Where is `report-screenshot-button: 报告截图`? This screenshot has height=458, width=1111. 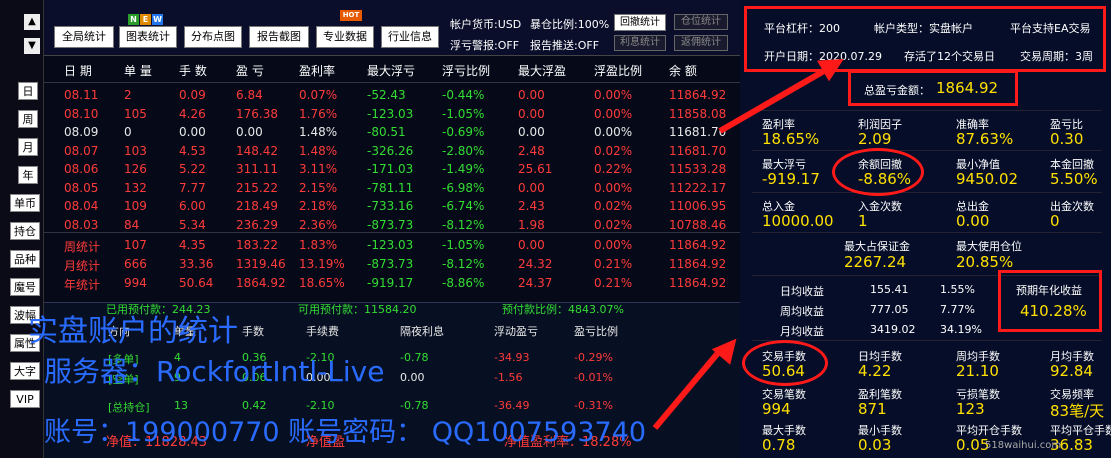 report-screenshot-button: 报告截图 is located at coordinates (279, 37).